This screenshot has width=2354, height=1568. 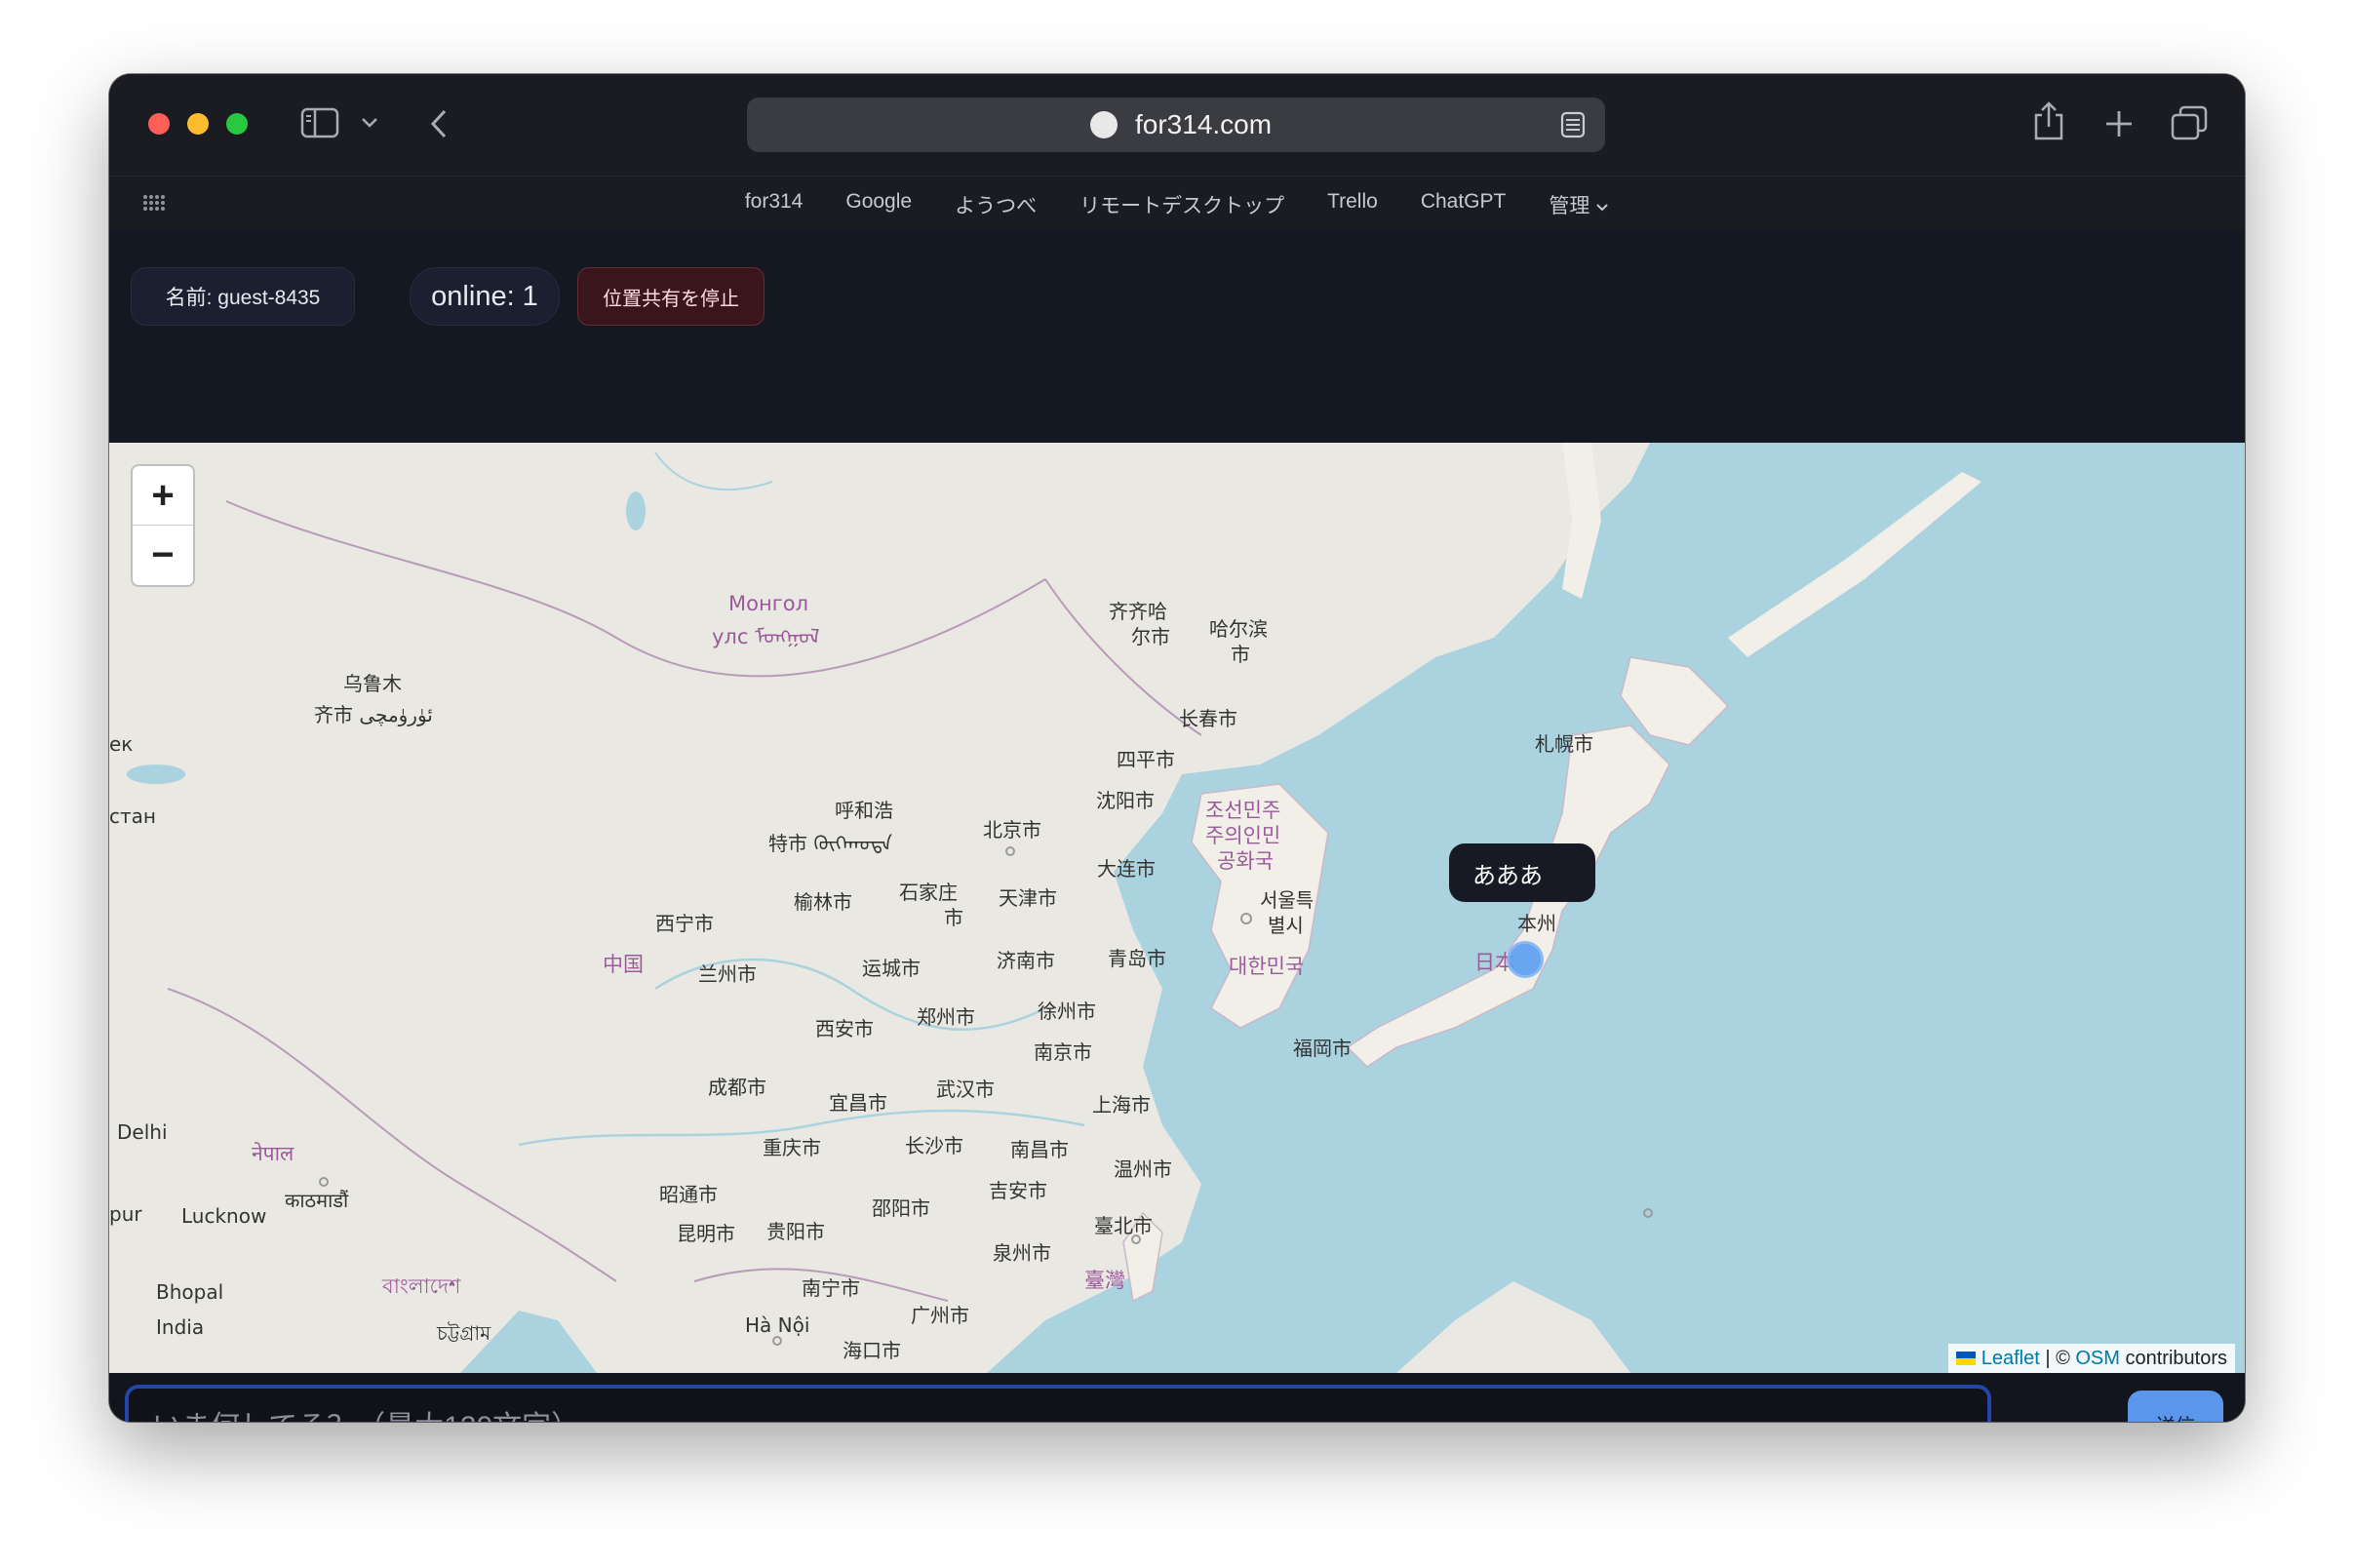 What do you see at coordinates (774, 204) in the screenshot?
I see `favorite-for314: for314` at bounding box center [774, 204].